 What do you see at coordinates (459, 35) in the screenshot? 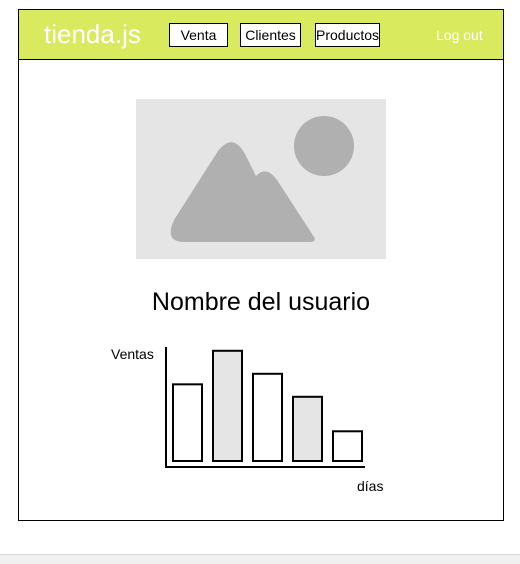
I see `logout-link: Log out` at bounding box center [459, 35].